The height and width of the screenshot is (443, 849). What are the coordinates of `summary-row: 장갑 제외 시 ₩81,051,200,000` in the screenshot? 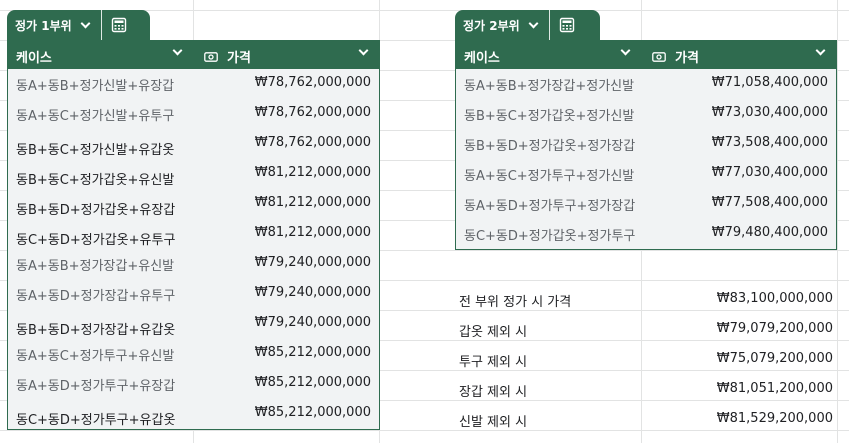 It's located at (646, 388).